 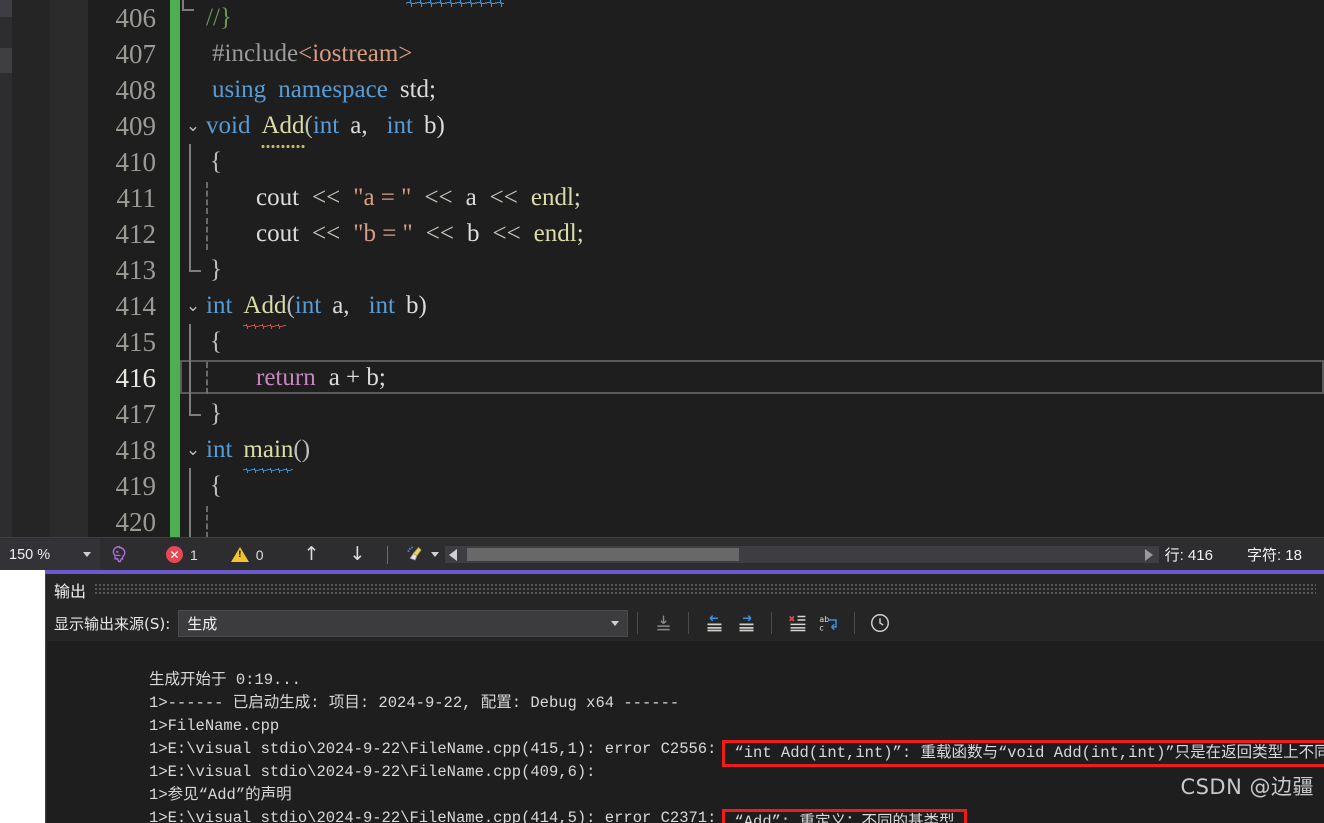 I want to click on line-number: 407, so click(x=136, y=54).